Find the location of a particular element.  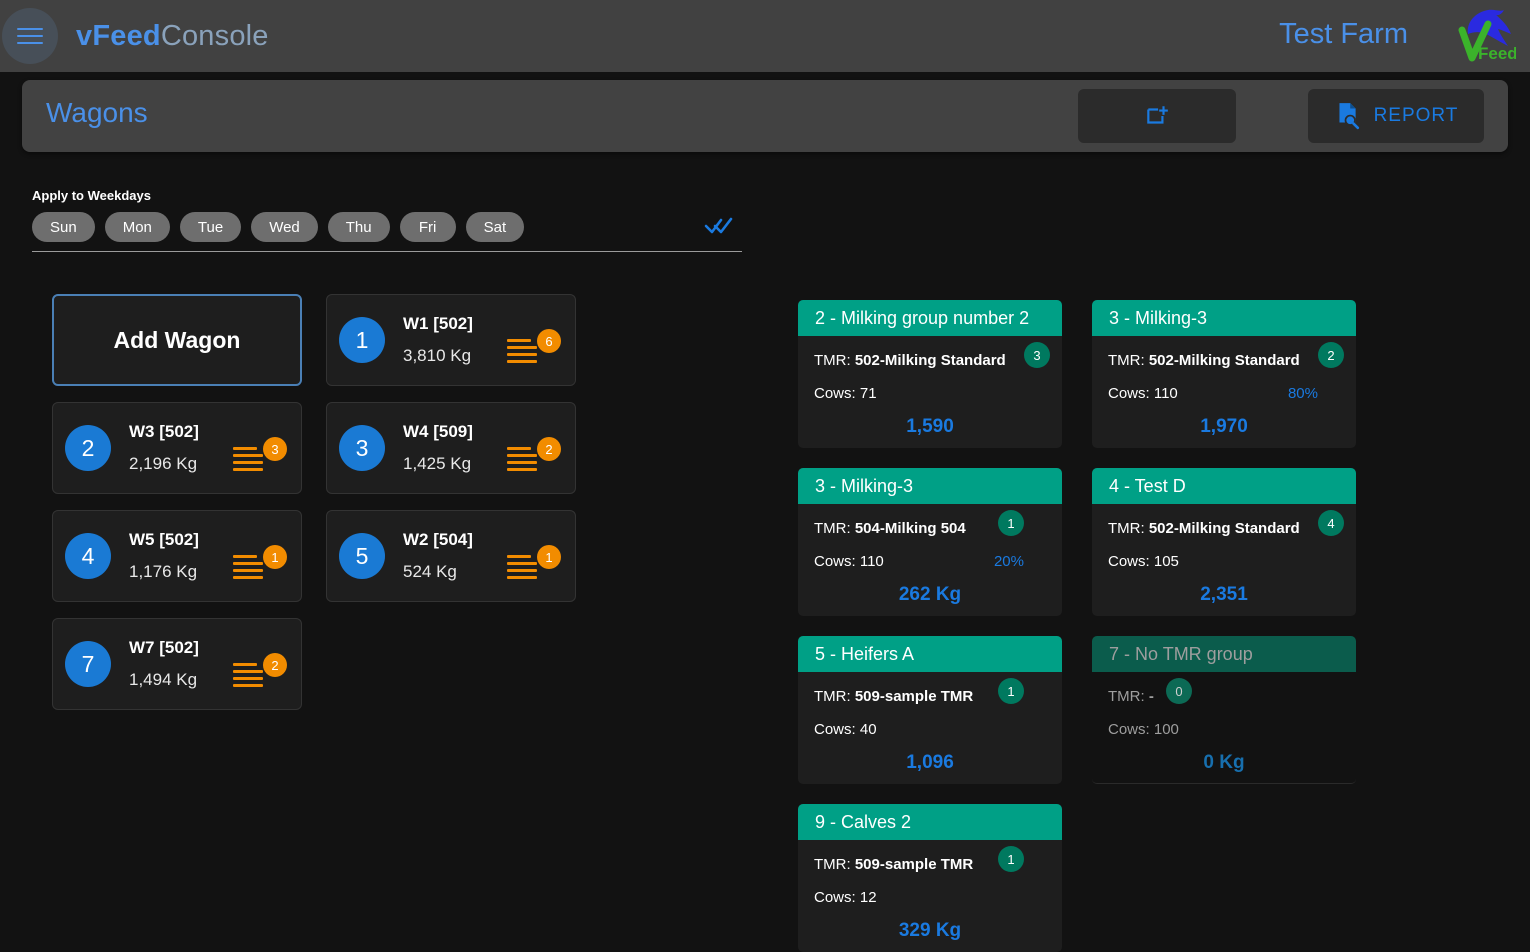

wagon-load-badge: 2 is located at coordinates (275, 665).